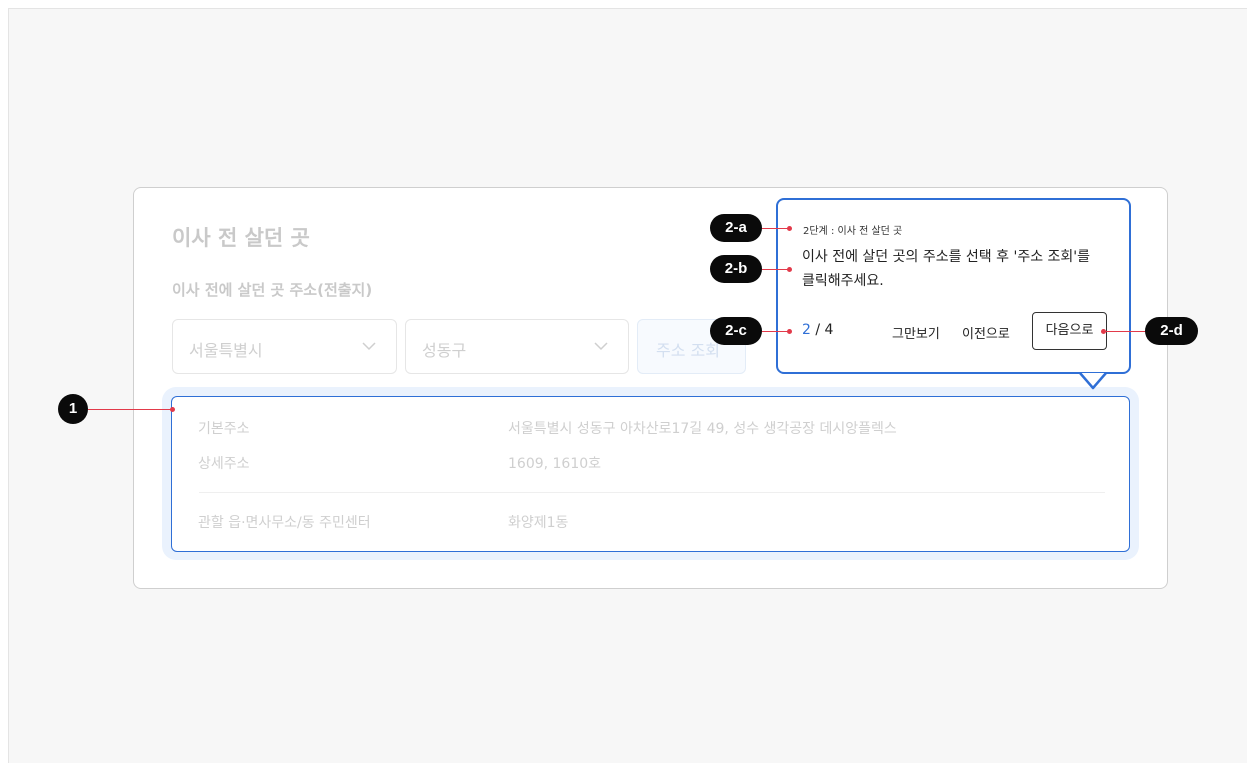 This screenshot has height=763, width=1247. What do you see at coordinates (73, 409) in the screenshot?
I see `annotation-badge-1: 1` at bounding box center [73, 409].